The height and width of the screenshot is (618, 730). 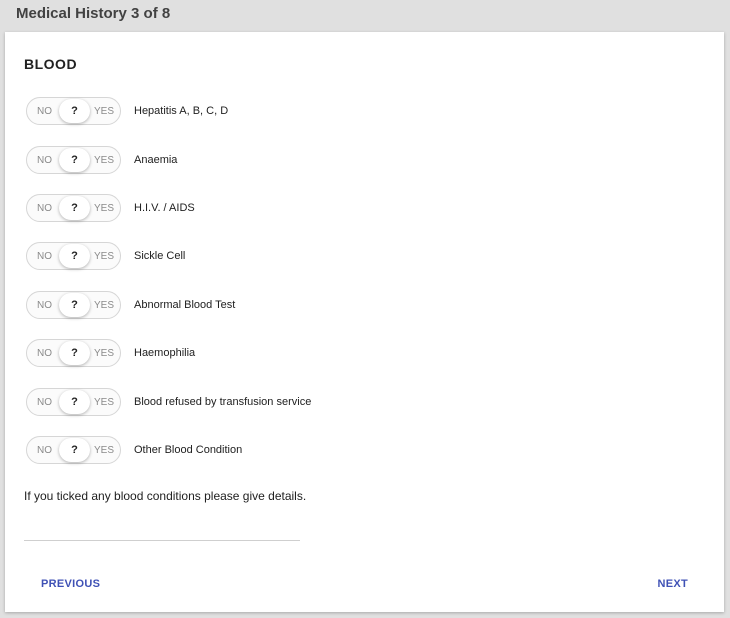 I want to click on condition-row-abnormal-blood-test: NO ? YES Abnormal Blood Test, so click(x=168, y=305).